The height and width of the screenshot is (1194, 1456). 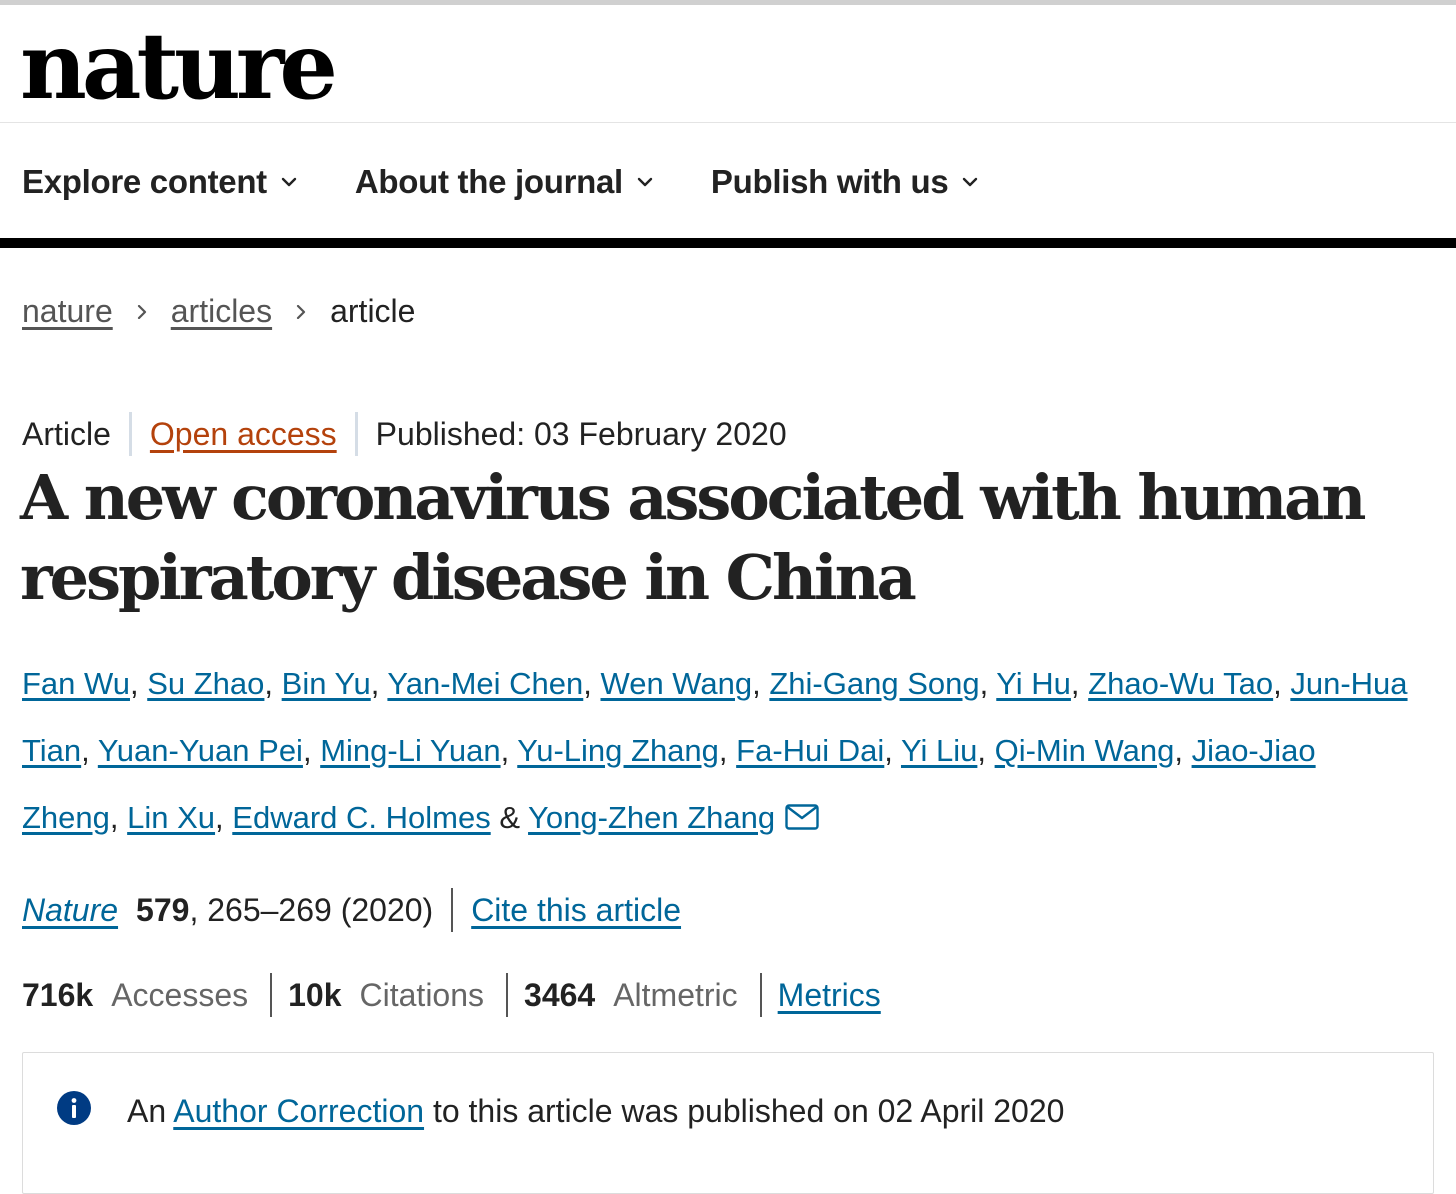 What do you see at coordinates (874, 683) in the screenshot?
I see `author-link: Zhi-Gang Song` at bounding box center [874, 683].